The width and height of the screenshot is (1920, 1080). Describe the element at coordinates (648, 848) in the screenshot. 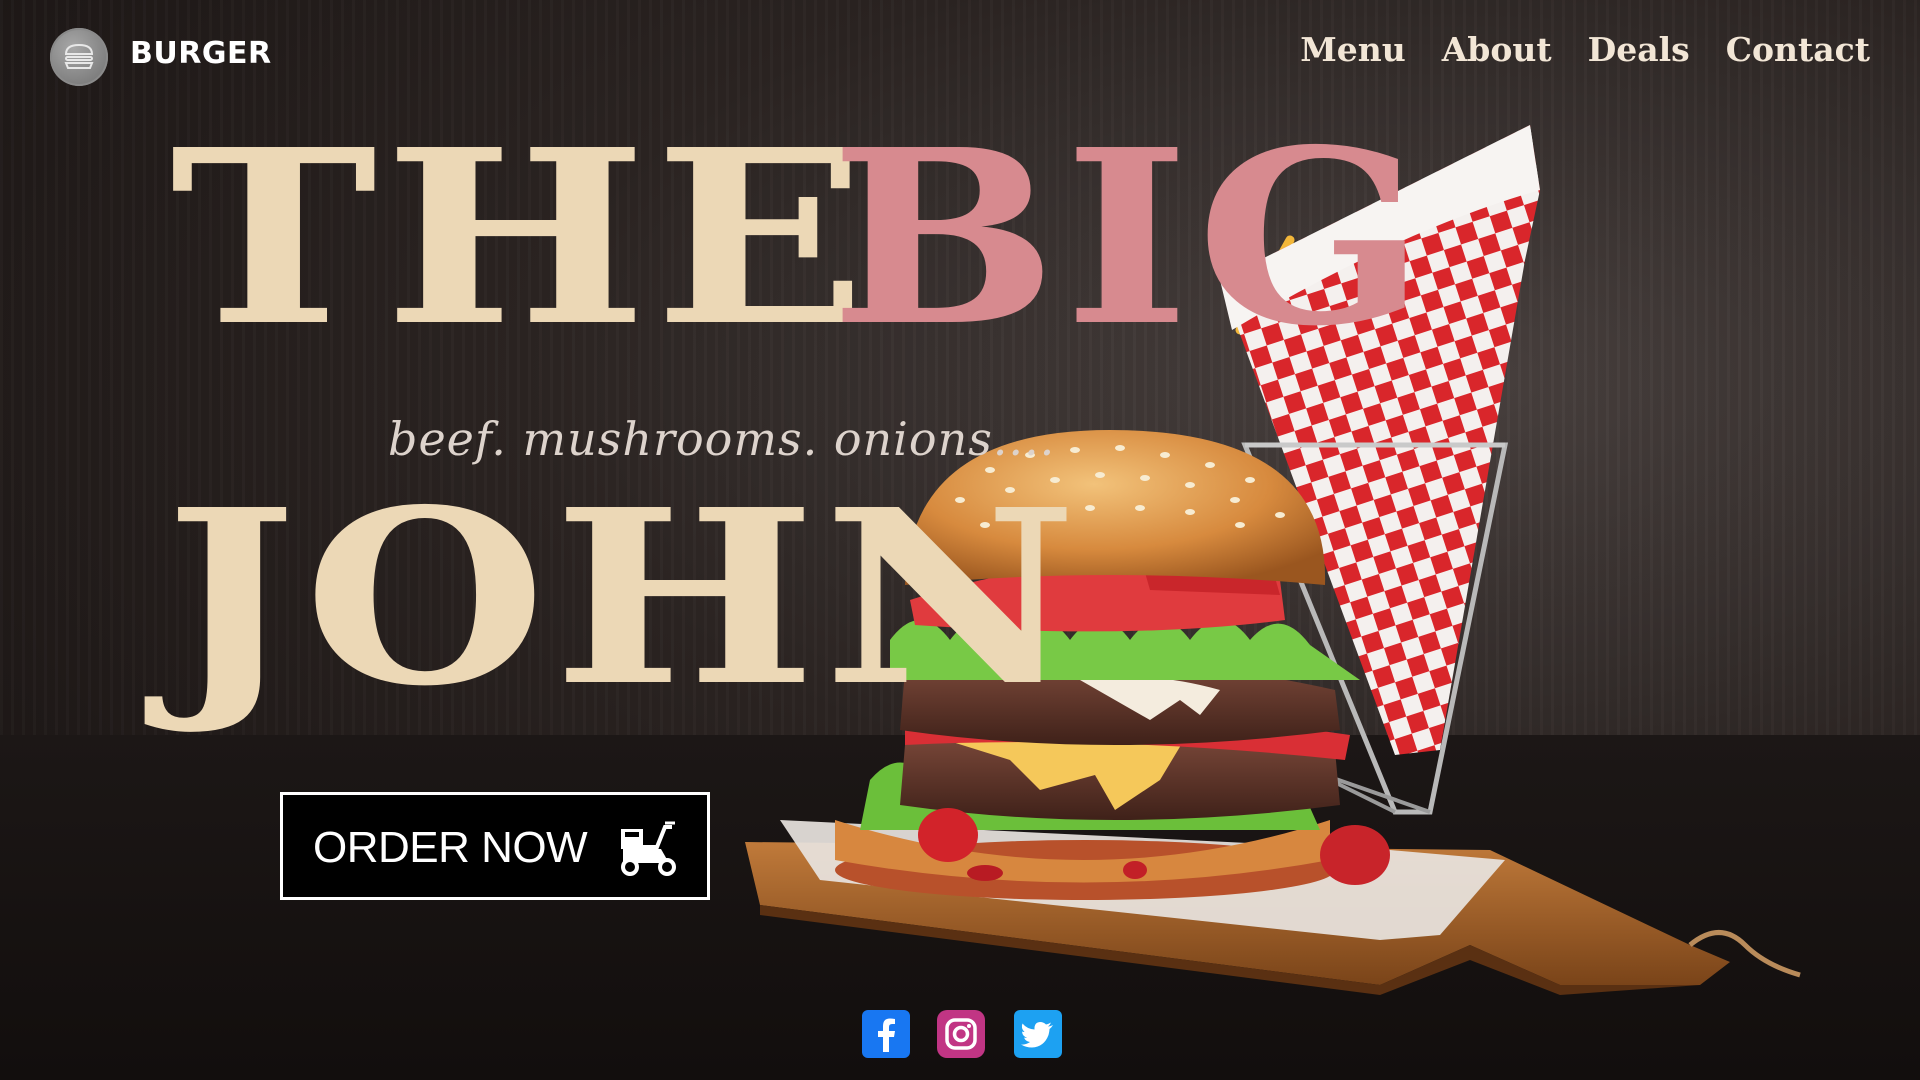

I see `delivery-scooter-icon` at that location.